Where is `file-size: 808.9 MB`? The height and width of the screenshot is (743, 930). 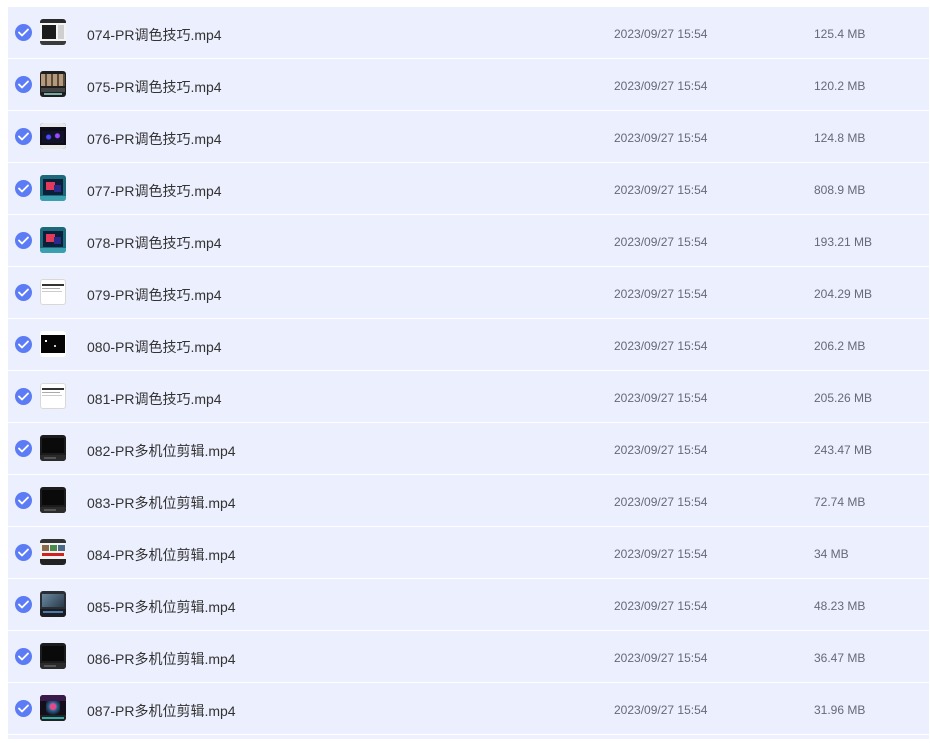 file-size: 808.9 MB is located at coordinates (840, 190).